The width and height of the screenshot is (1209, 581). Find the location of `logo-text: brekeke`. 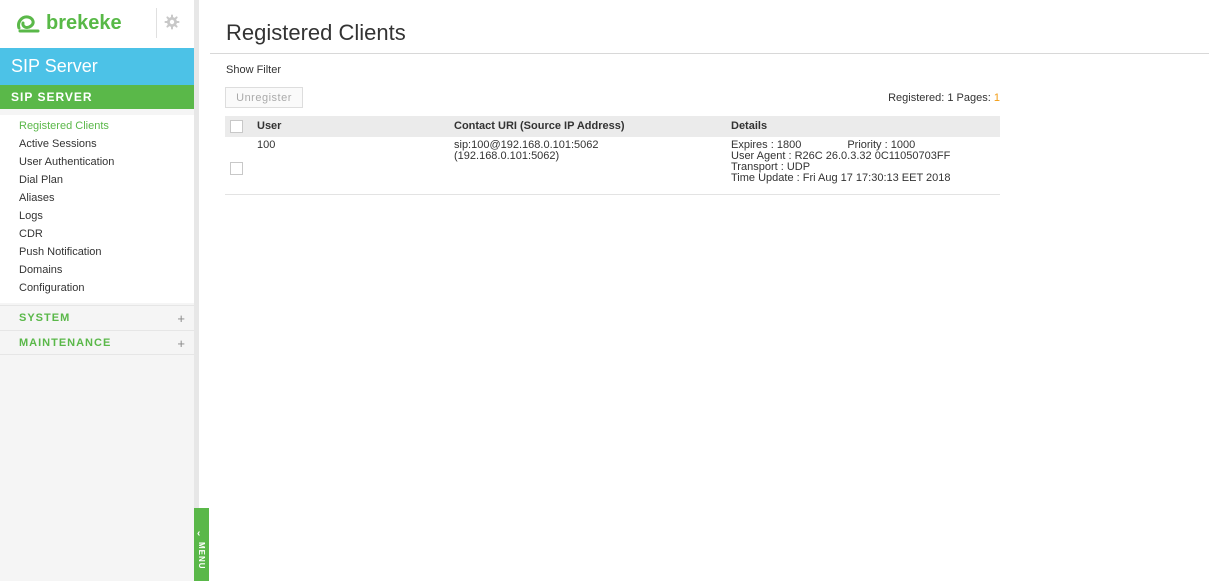

logo-text: brekeke is located at coordinates (84, 23).